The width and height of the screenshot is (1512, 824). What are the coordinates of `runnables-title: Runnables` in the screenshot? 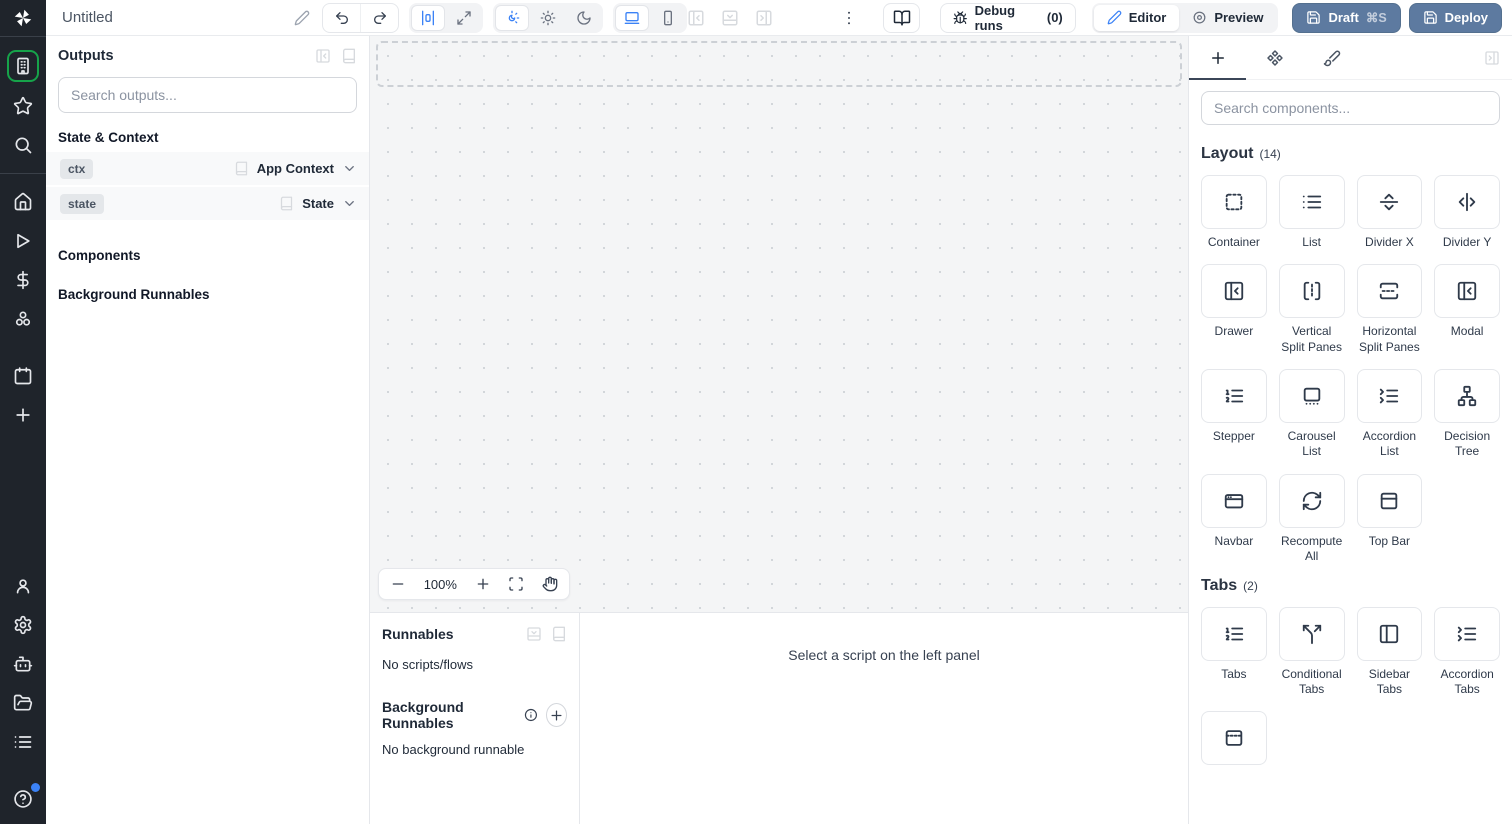 It's located at (418, 634).